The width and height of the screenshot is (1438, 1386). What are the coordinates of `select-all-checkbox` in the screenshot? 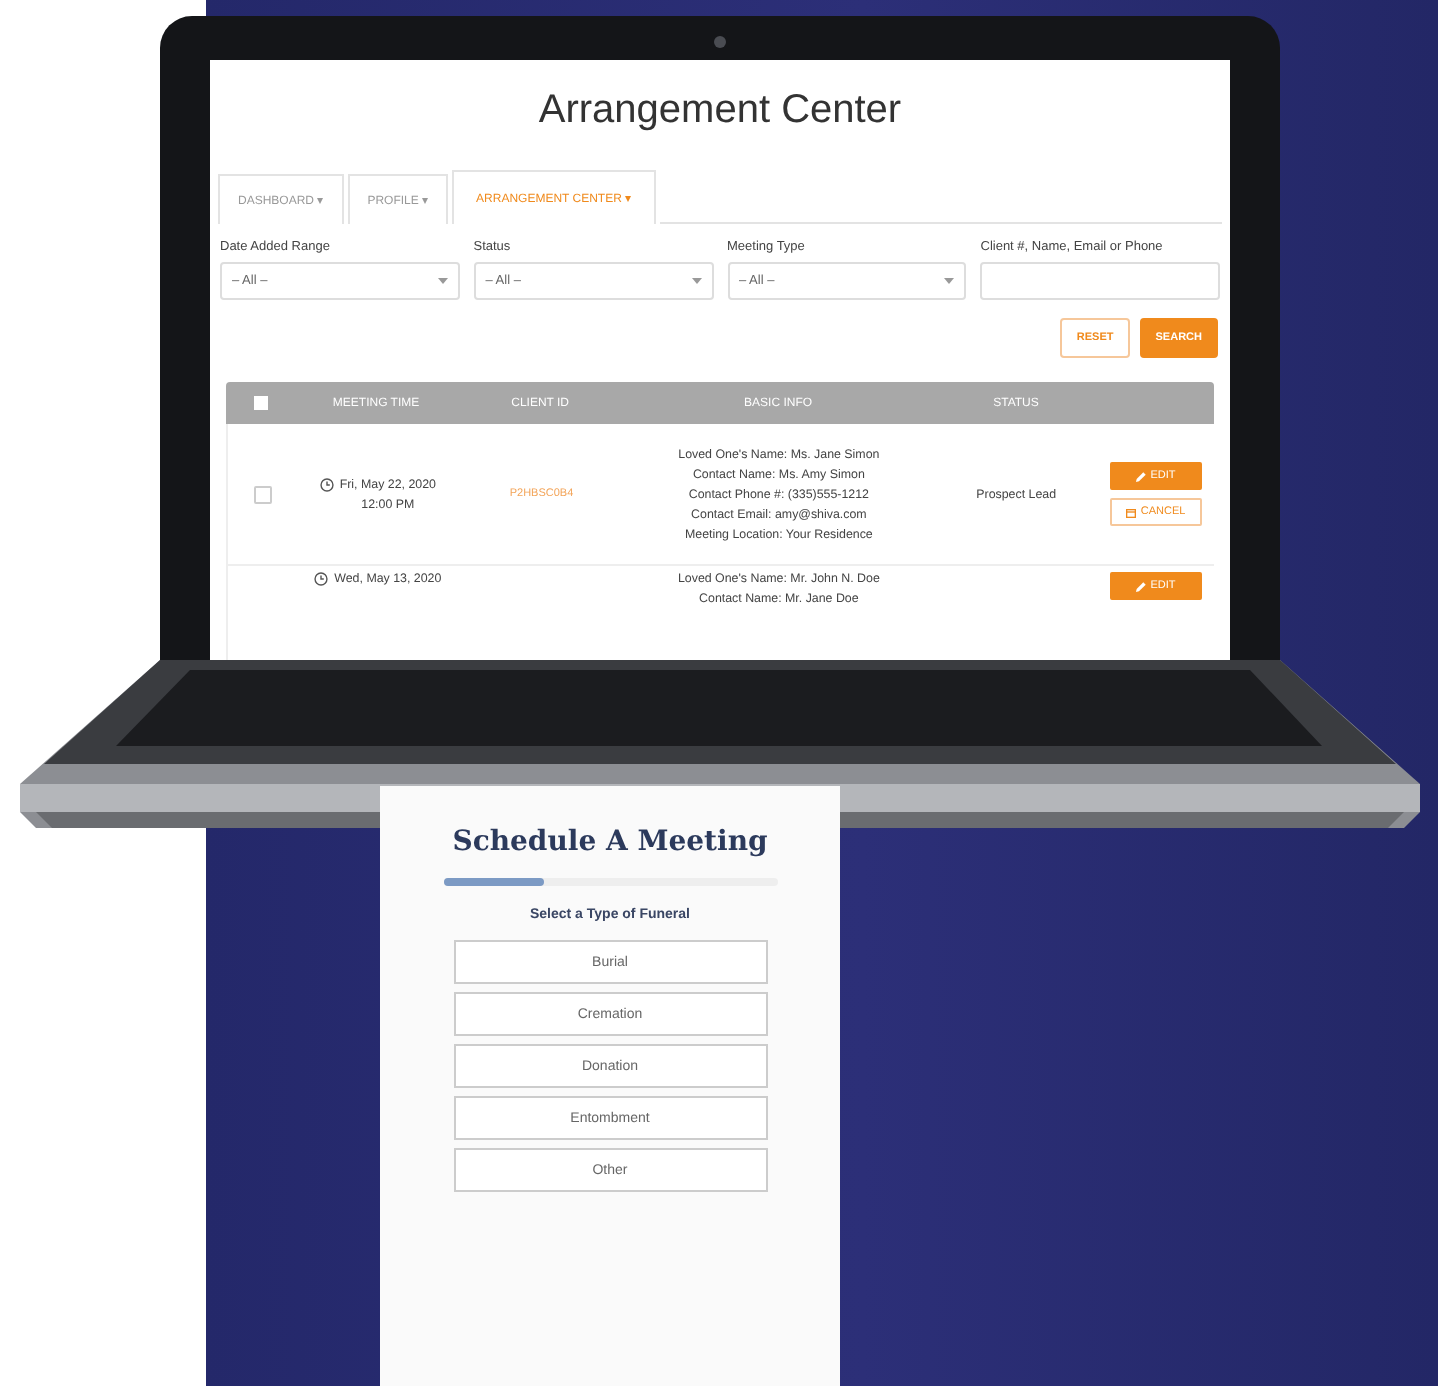 It's located at (260, 403).